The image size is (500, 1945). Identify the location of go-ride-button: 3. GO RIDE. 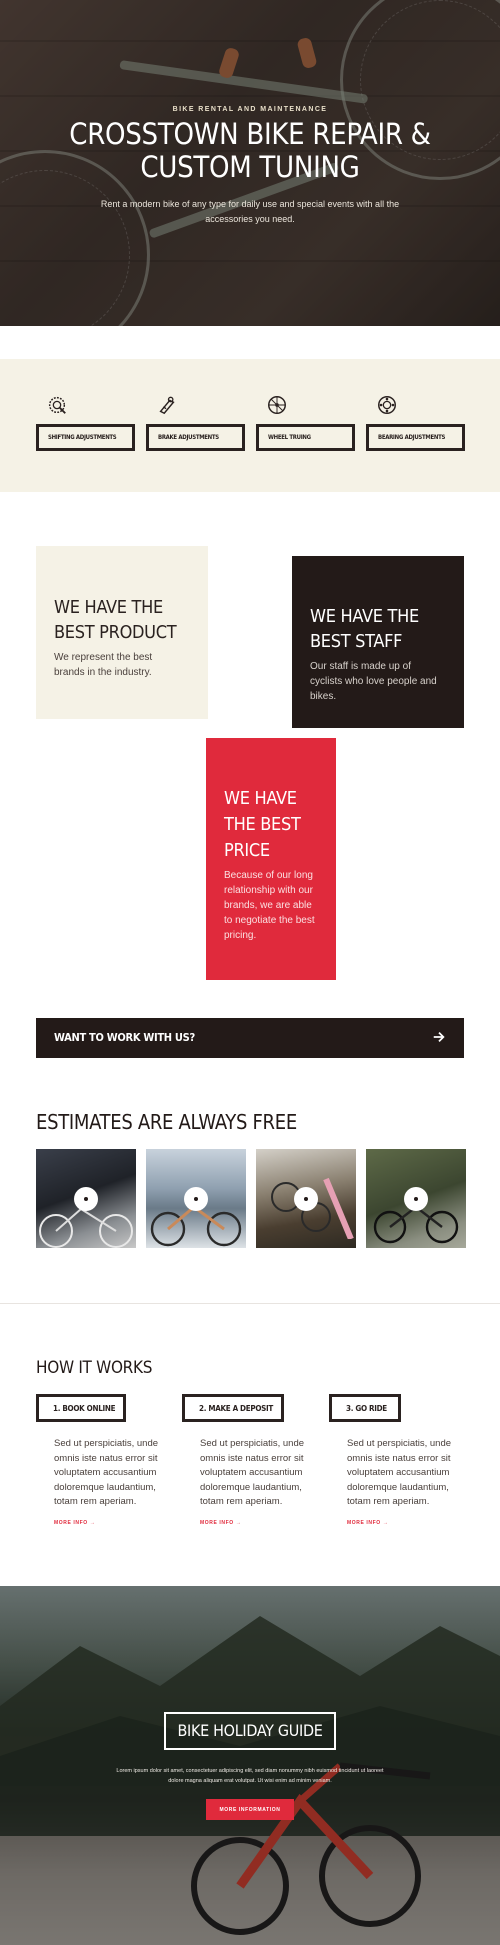
(365, 1408).